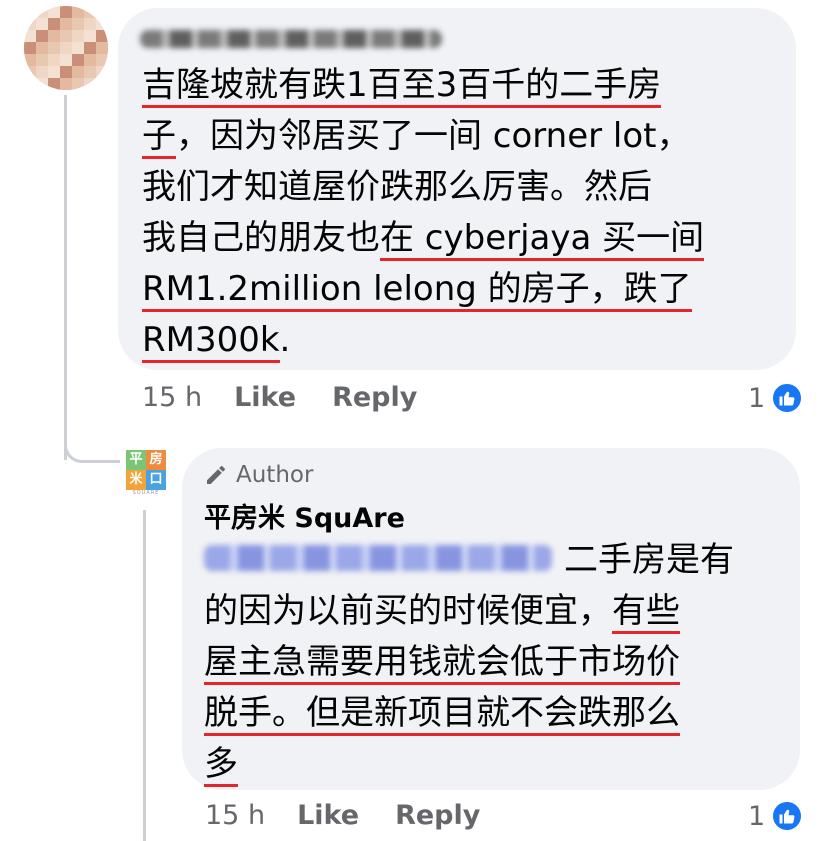 Image resolution: width=828 pixels, height=841 pixels. I want to click on reply-actions: 15 h Like Reply, so click(360, 815).